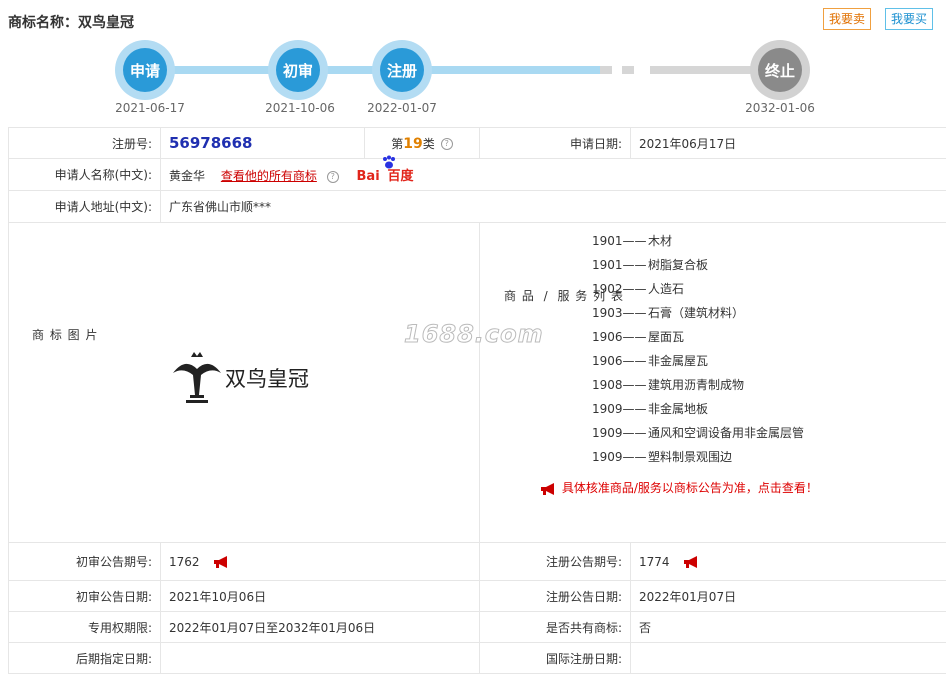 The height and width of the screenshot is (674, 946). Describe the element at coordinates (620, 313) in the screenshot. I see `goods-code: 1903——` at that location.